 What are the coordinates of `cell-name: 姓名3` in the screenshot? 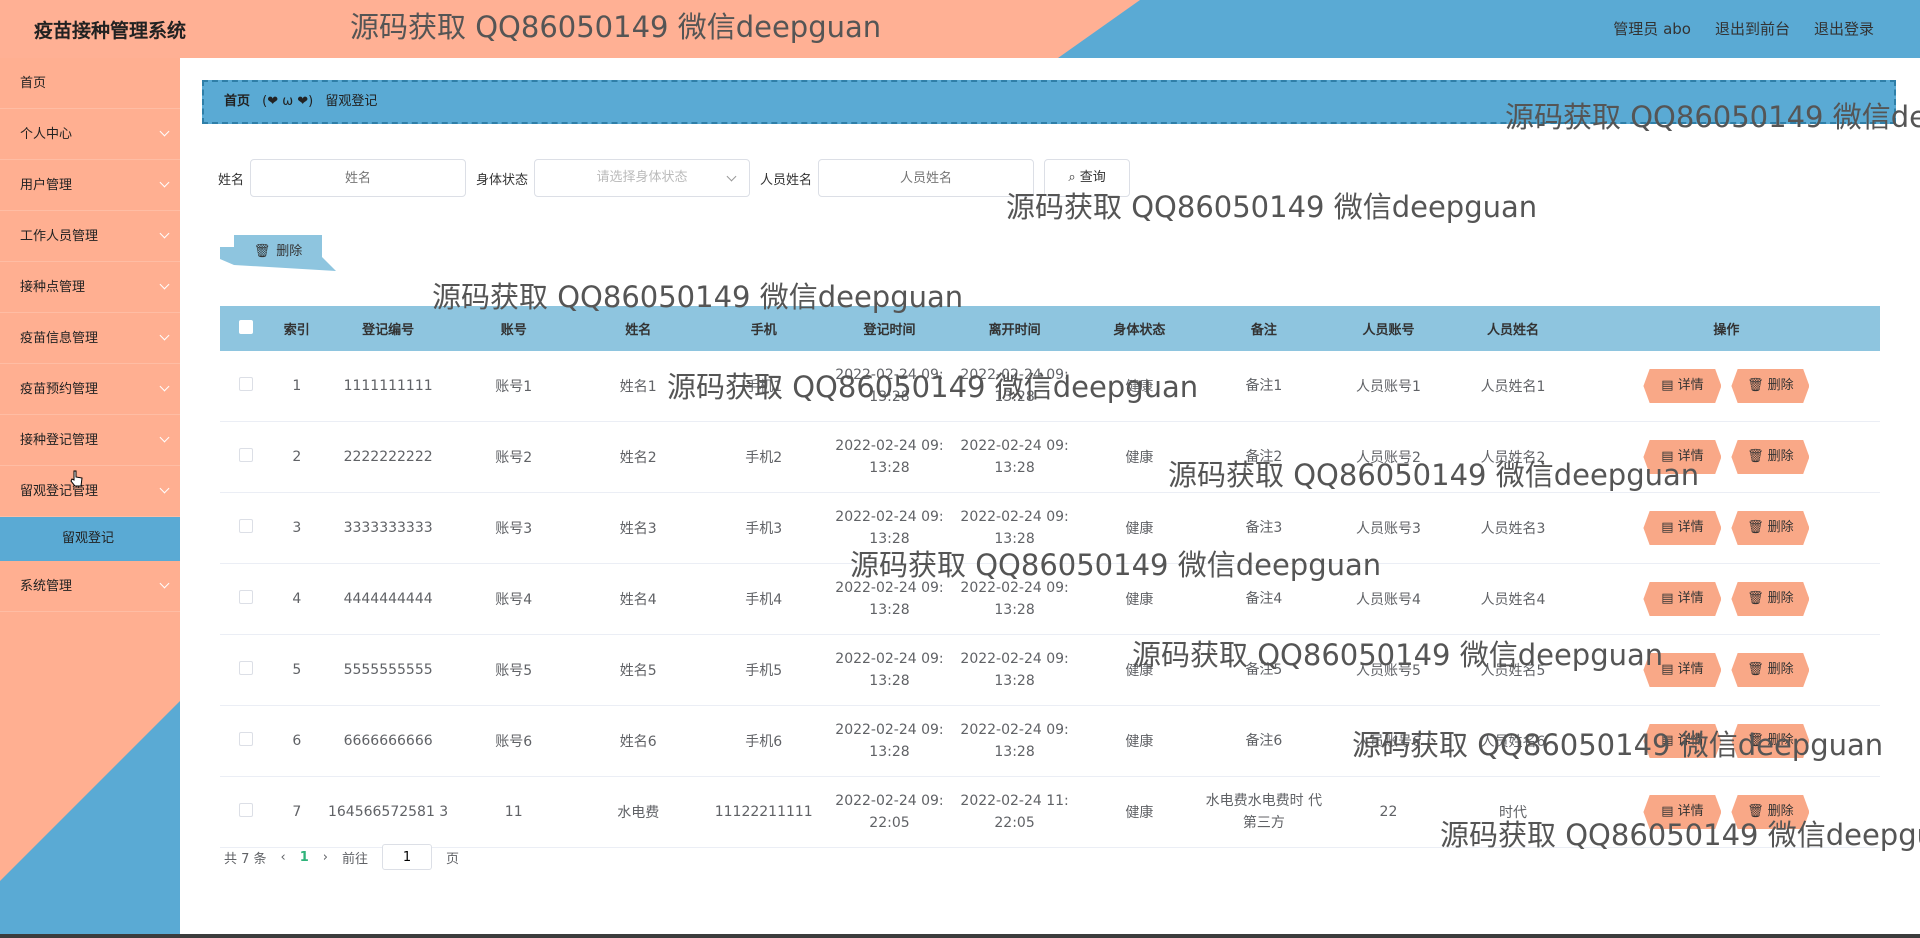 It's located at (638, 528).